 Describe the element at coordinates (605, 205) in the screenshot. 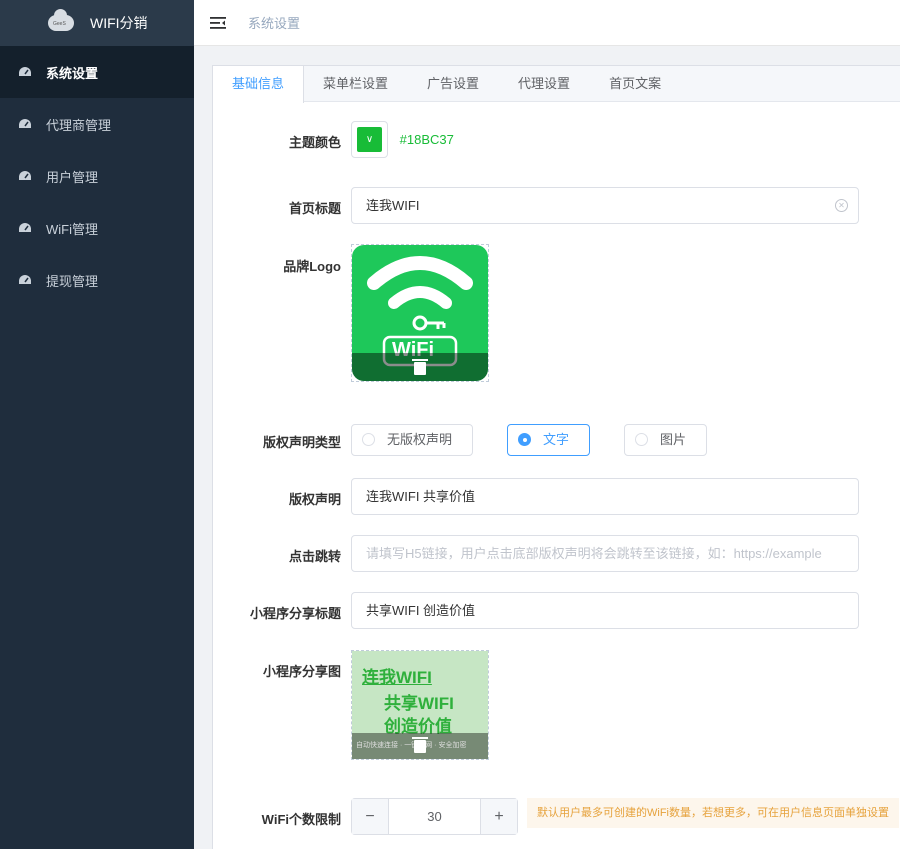

I see `home-title-input: 连我WIFI ✕` at that location.